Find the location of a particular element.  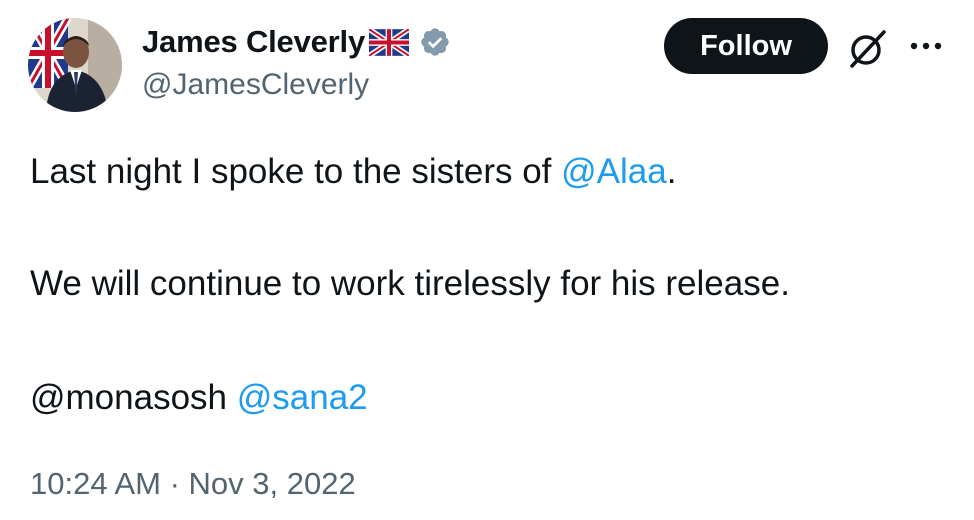

mention-separator is located at coordinates (232, 397).